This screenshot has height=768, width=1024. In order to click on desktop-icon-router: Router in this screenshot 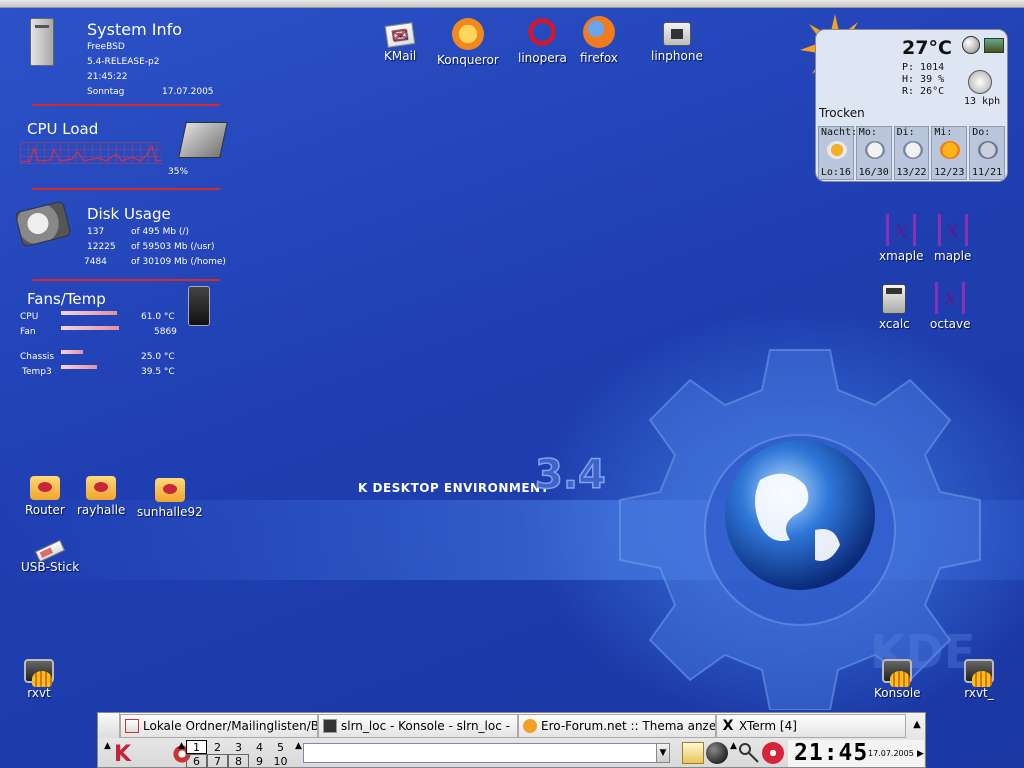, I will do `click(45, 493)`.